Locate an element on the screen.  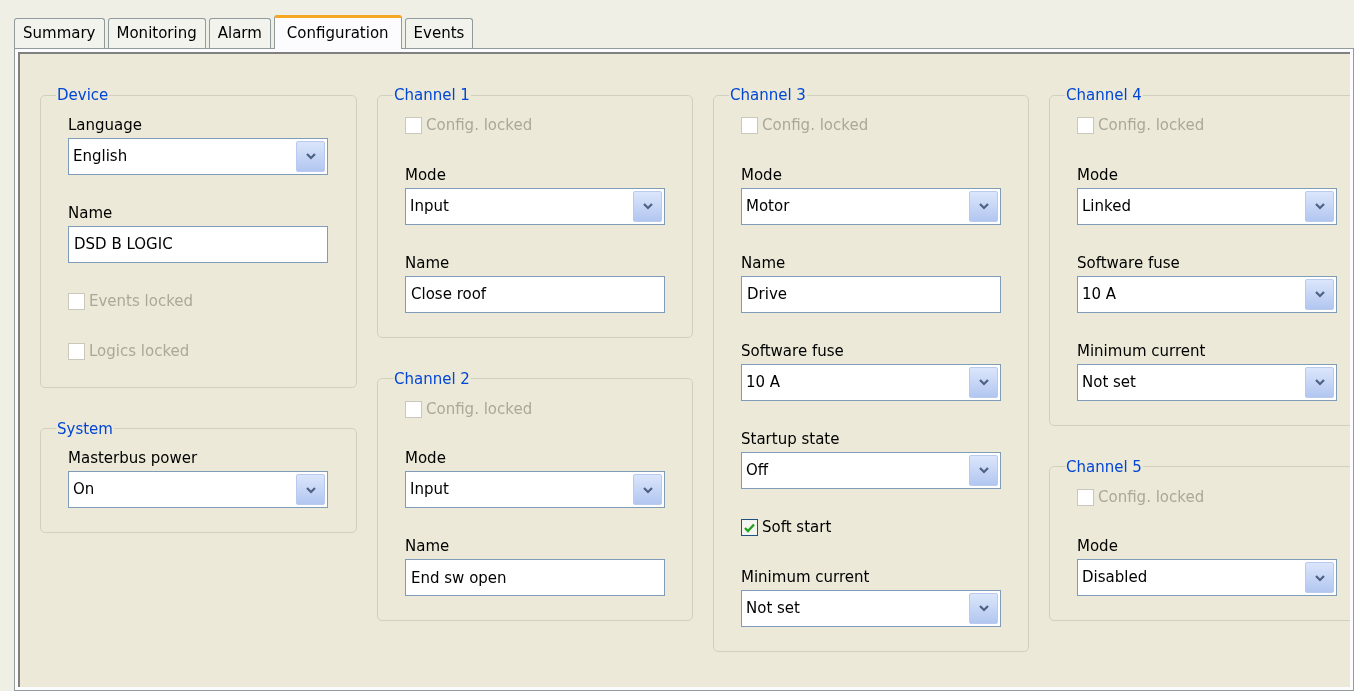
dropdown-value: English is located at coordinates (101, 156).